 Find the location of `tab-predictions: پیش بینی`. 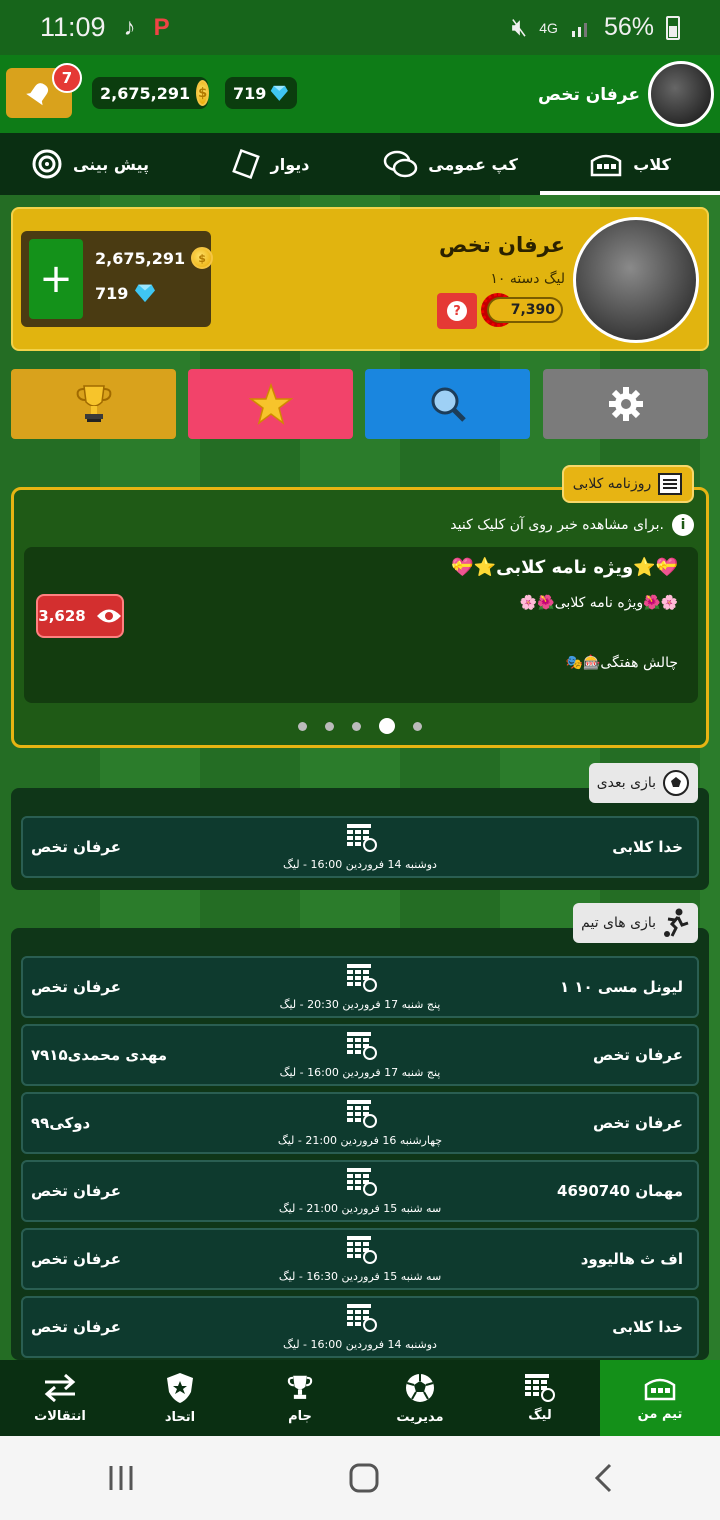

tab-predictions: پیش بینی is located at coordinates (90, 164).